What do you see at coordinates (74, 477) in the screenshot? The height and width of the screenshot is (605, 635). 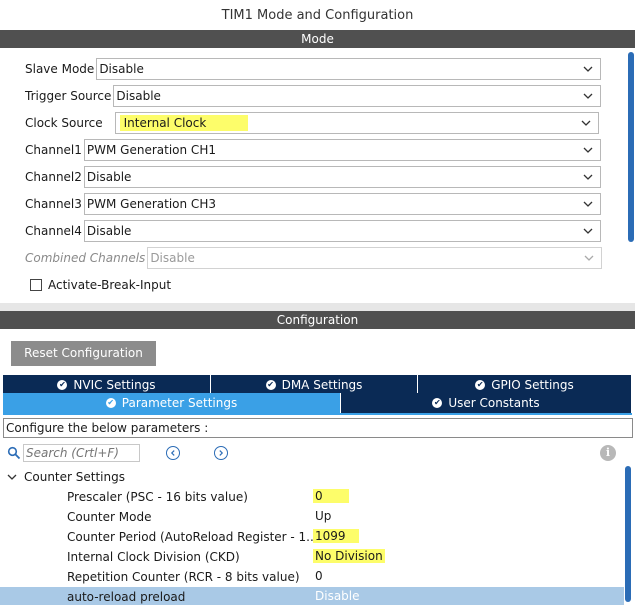 I see `group-label: Counter Settings` at bounding box center [74, 477].